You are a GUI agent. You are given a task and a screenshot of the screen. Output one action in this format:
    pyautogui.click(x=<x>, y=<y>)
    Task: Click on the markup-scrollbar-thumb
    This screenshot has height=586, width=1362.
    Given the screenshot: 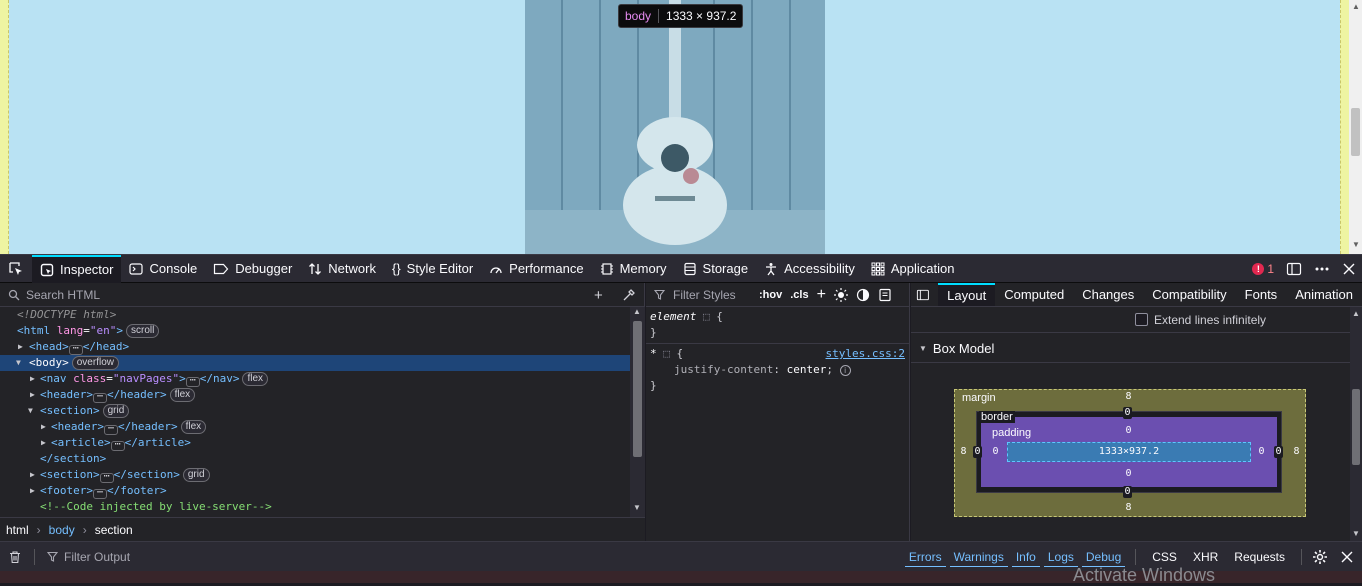 What is the action you would take?
    pyautogui.click(x=637, y=389)
    